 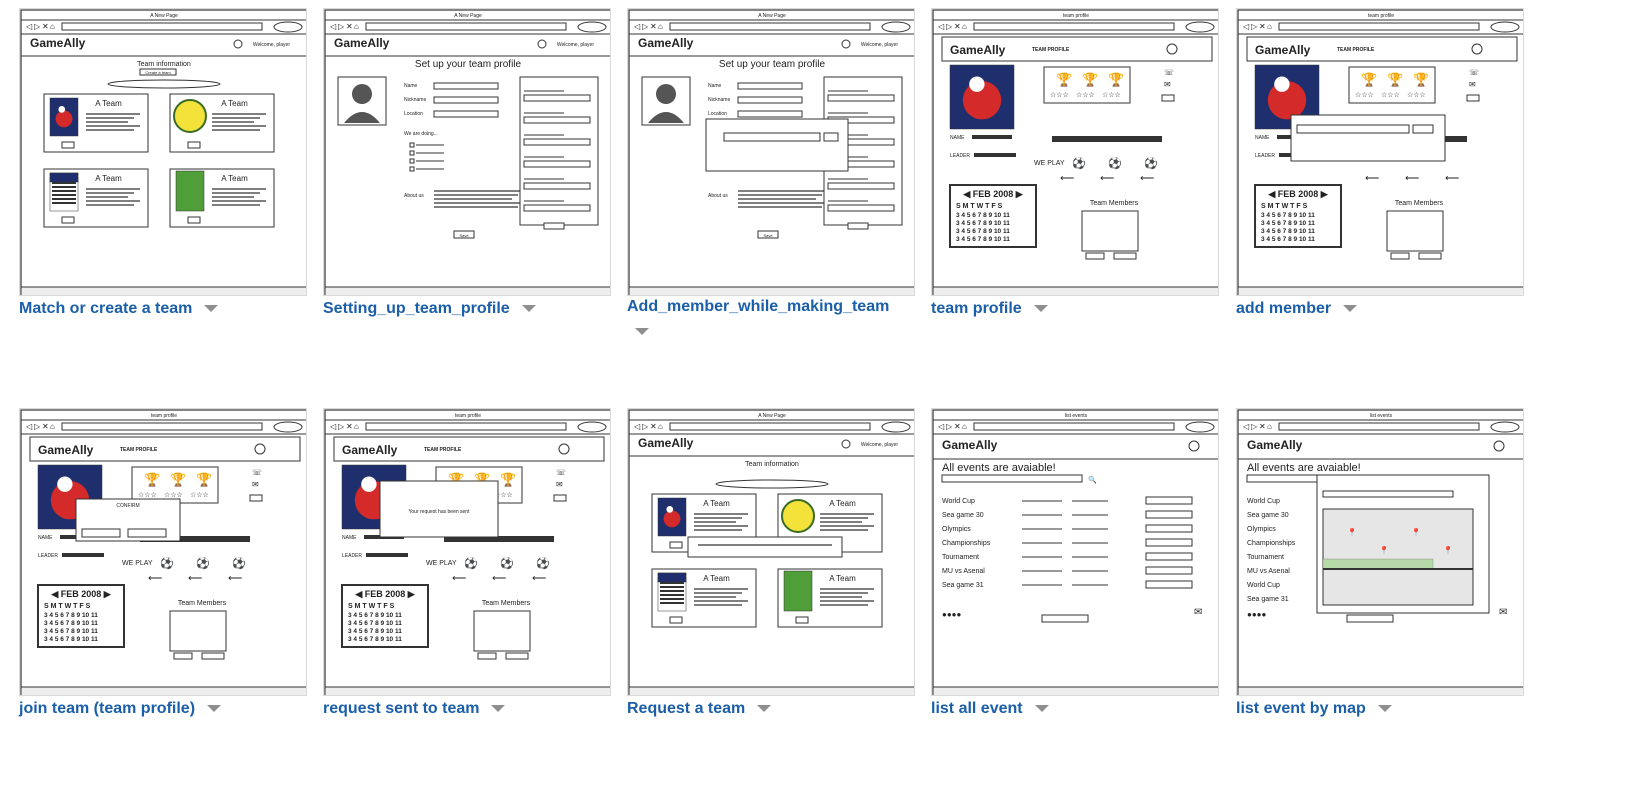 I want to click on mockup-title-link: request sent to team, so click(x=401, y=708).